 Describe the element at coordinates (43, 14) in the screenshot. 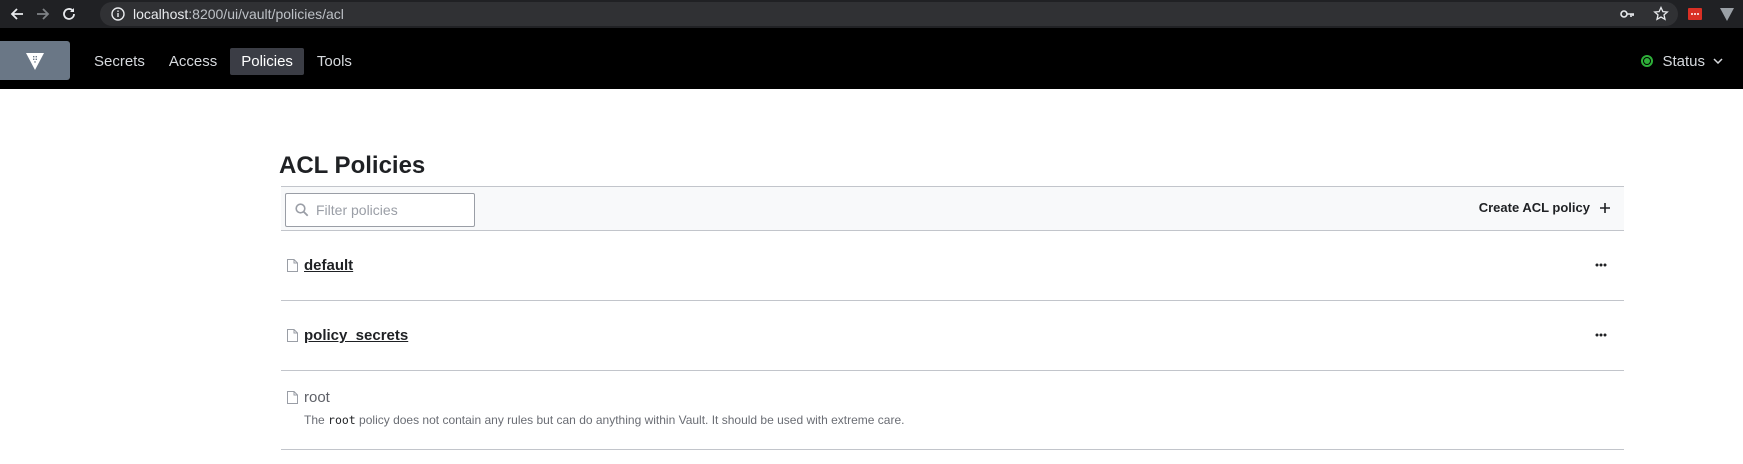

I see `forward-arrow-icon` at that location.